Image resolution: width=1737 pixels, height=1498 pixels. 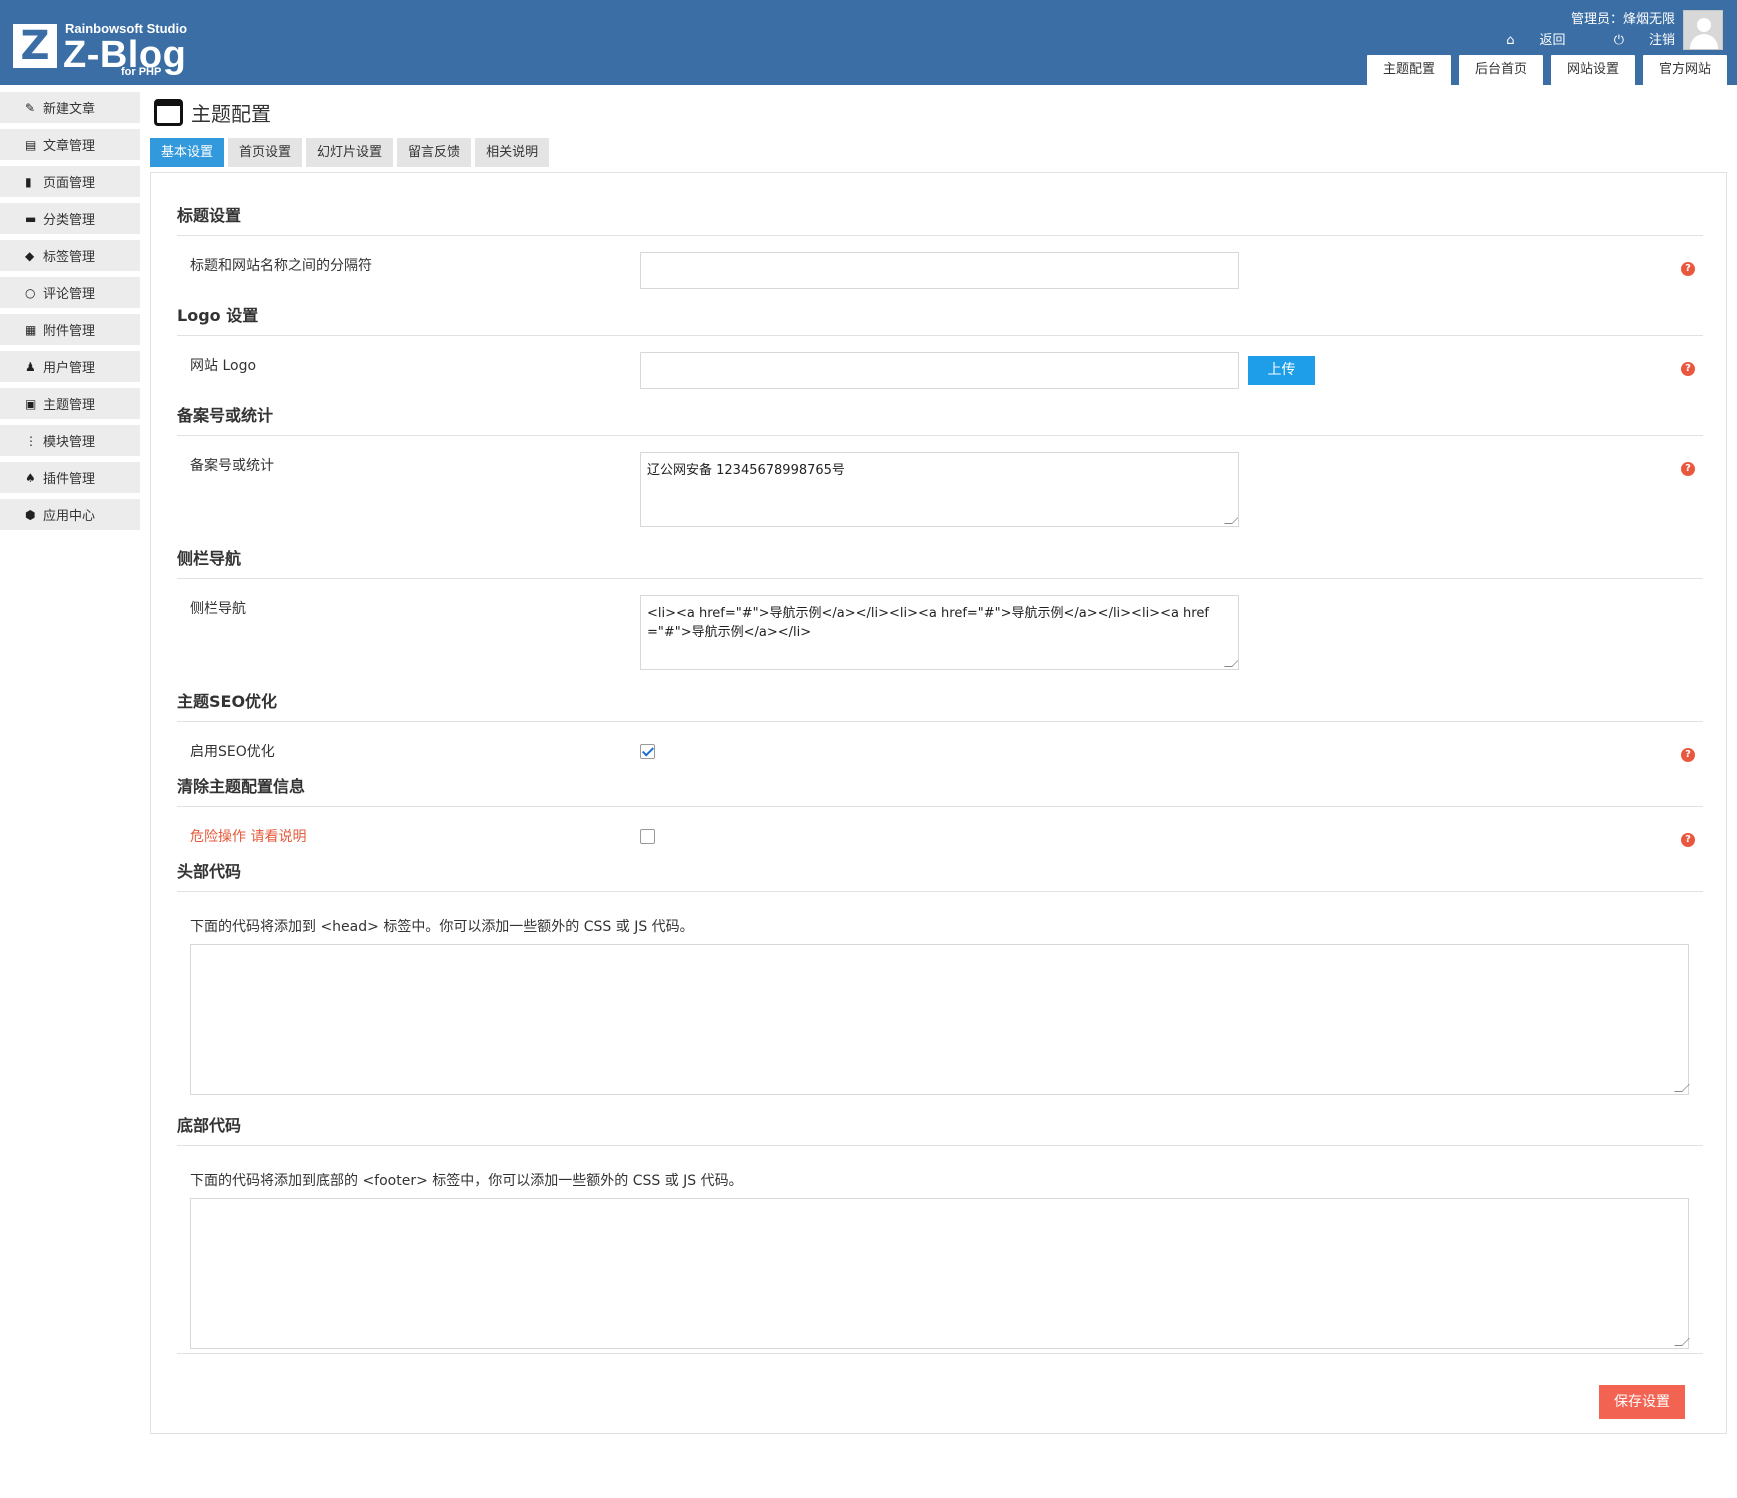 I want to click on menu-item-label: 分类管理, so click(x=69, y=220).